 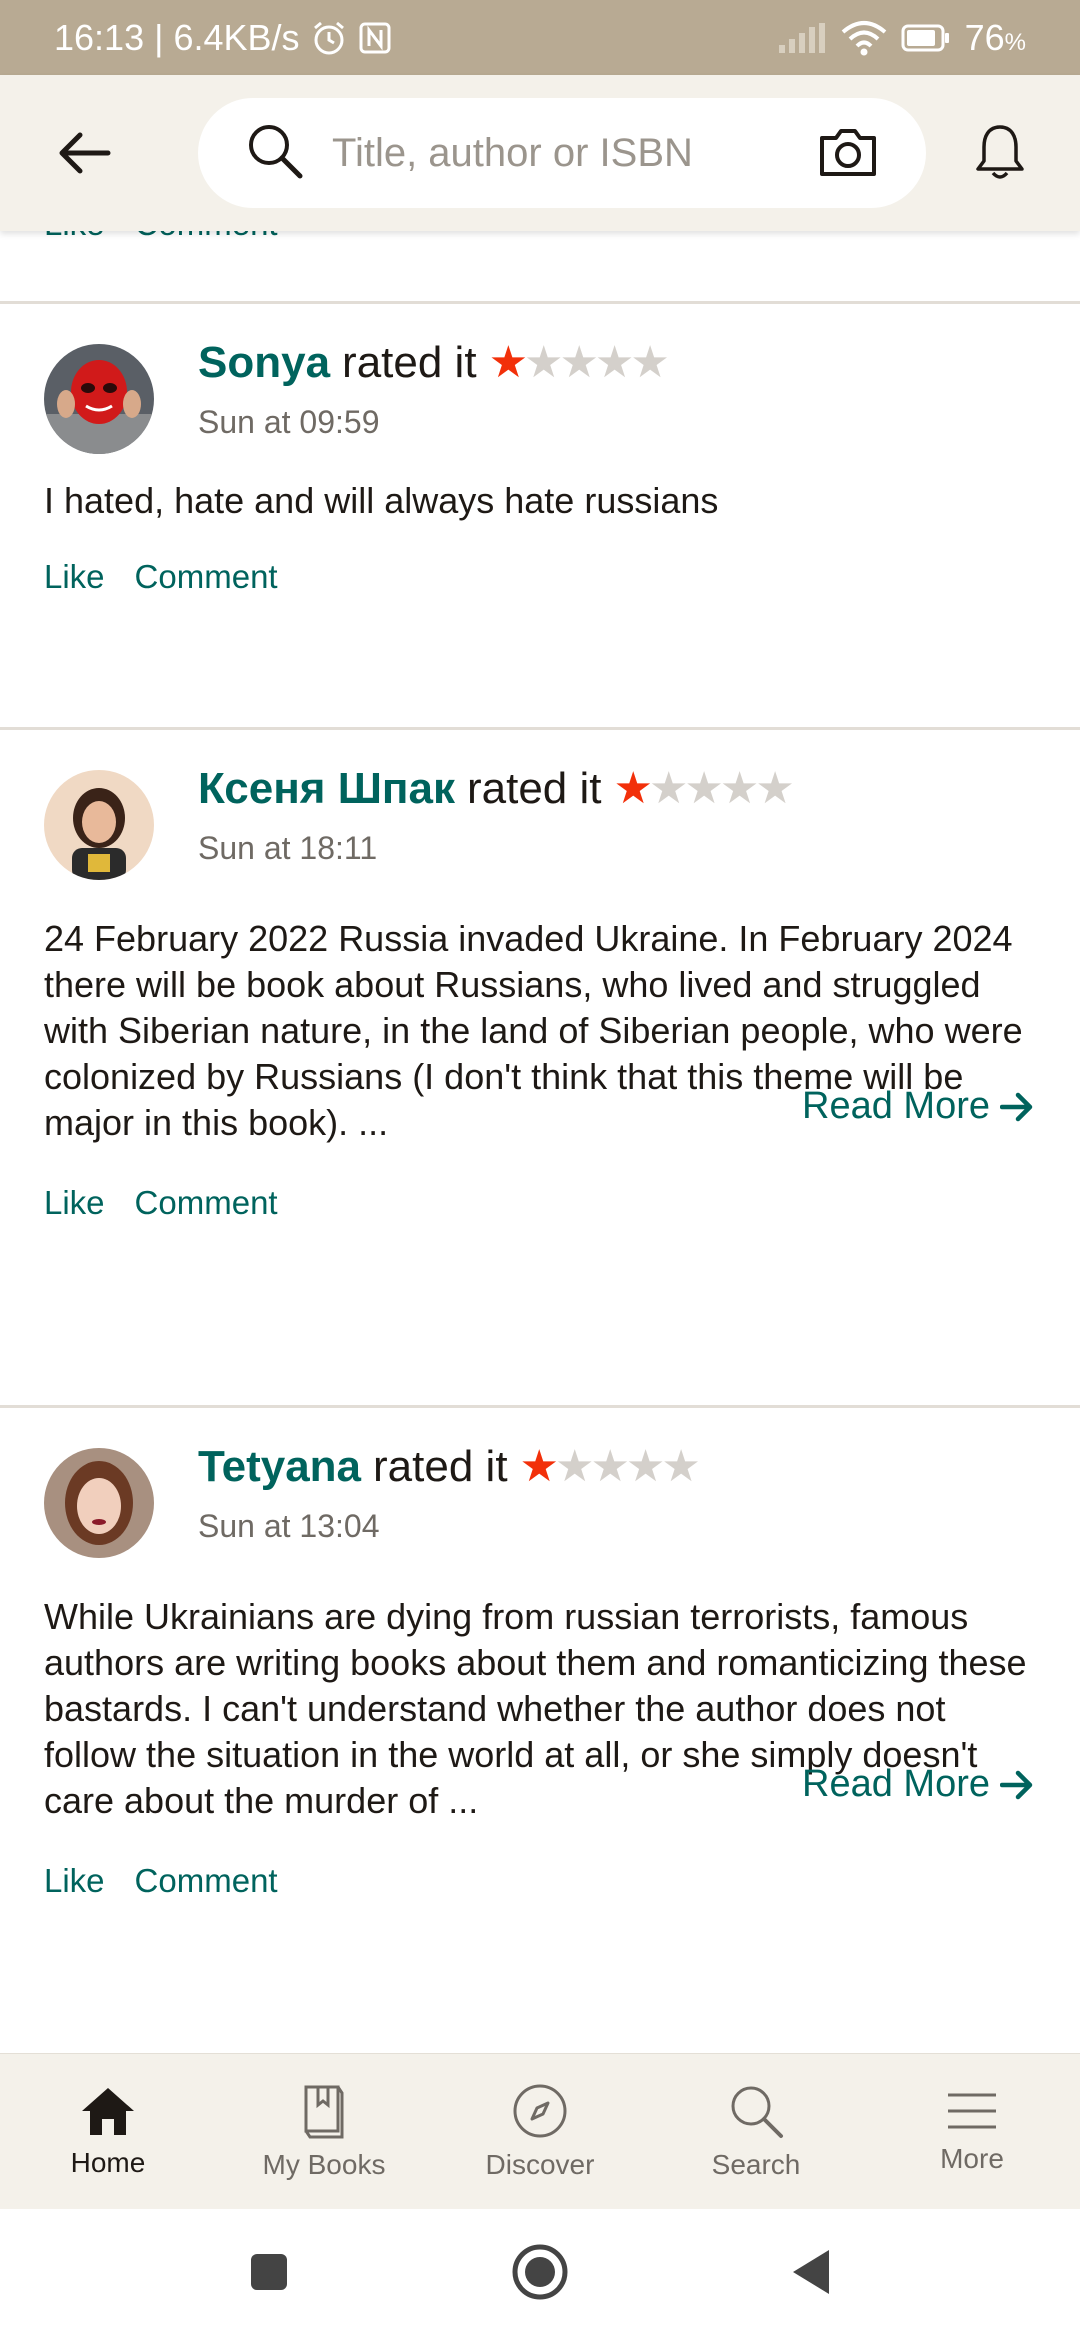 I want to click on back-button, so click(x=84, y=153).